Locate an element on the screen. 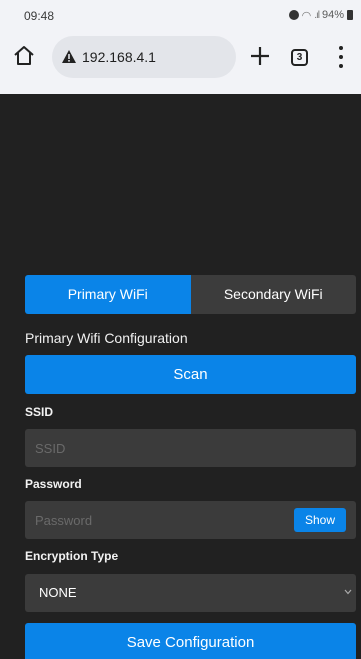  overflow-menu-icon is located at coordinates (341, 57).